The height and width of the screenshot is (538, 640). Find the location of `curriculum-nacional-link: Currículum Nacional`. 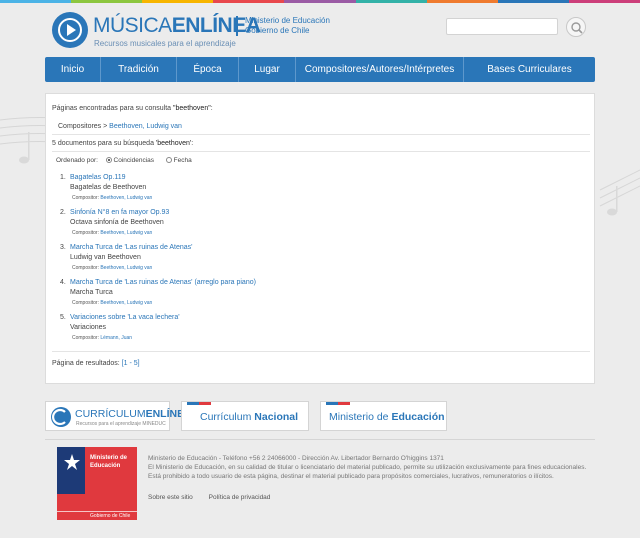

curriculum-nacional-link: Currículum Nacional is located at coordinates (245, 416).